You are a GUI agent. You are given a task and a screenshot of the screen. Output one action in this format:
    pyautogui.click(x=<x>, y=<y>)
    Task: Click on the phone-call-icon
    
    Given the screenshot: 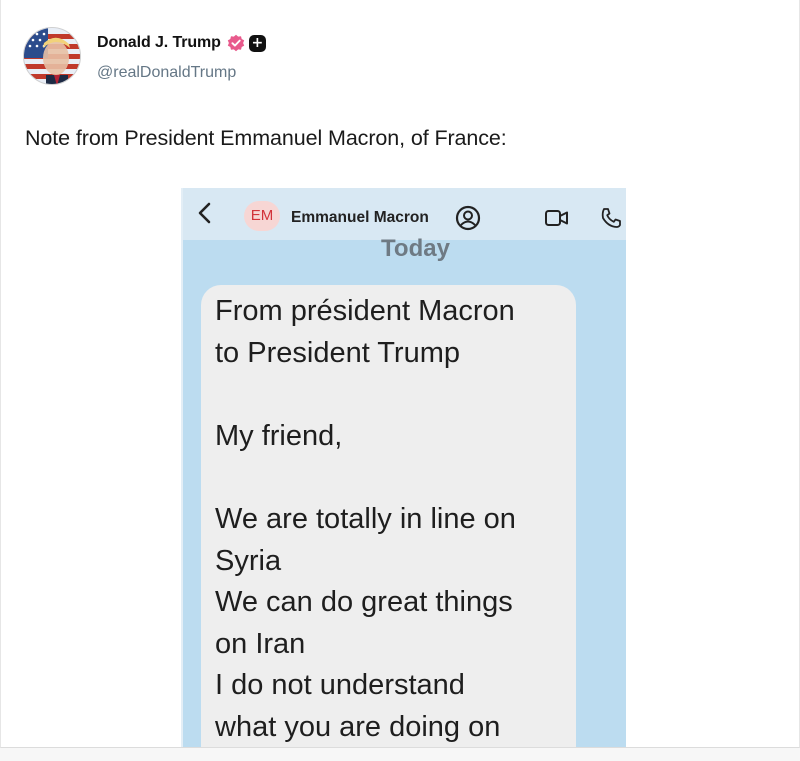 What is the action you would take?
    pyautogui.click(x=611, y=218)
    